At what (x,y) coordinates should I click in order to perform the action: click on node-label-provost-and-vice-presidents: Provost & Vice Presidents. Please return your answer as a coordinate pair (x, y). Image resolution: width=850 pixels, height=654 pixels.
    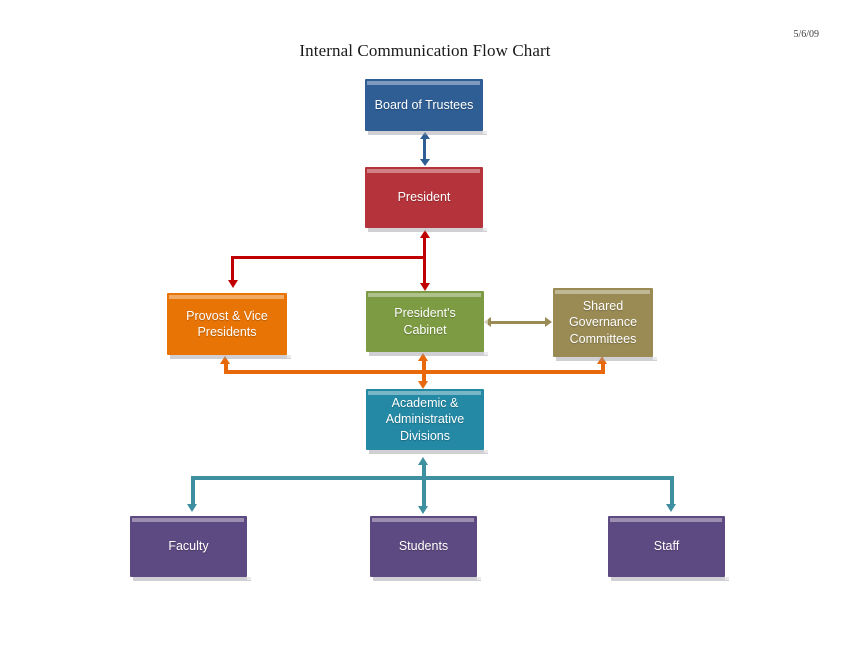
    Looking at the image, I should click on (227, 324).